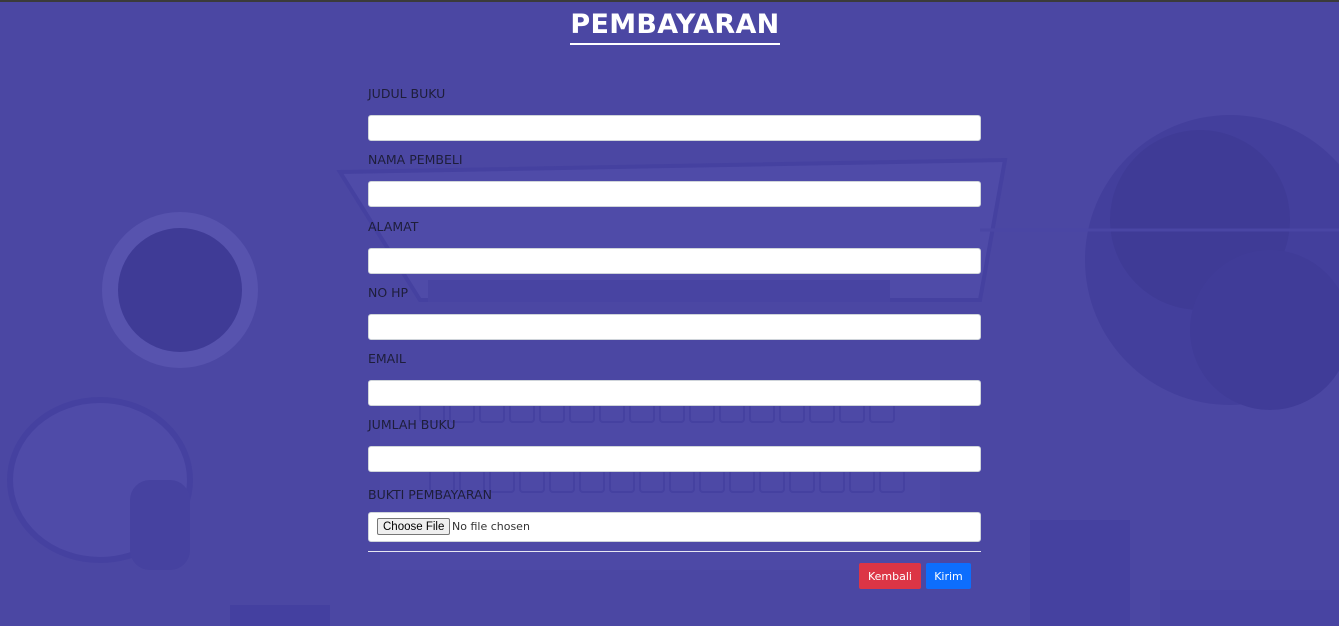  I want to click on form-divider, so click(674, 551).